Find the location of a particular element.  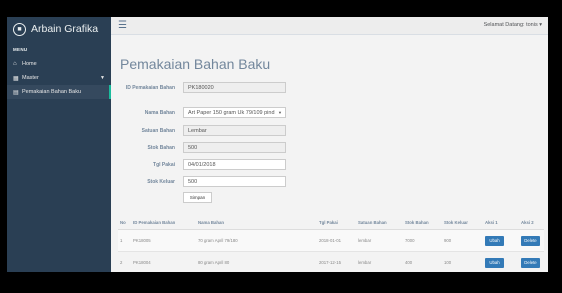

cell-no: 2 is located at coordinates (124, 261).